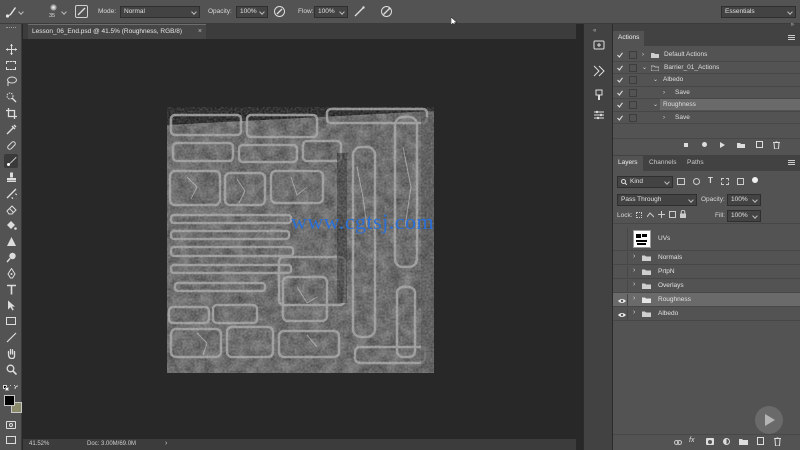 The width and height of the screenshot is (800, 450). Describe the element at coordinates (710, 441) in the screenshot. I see `add-mask-icon` at that location.